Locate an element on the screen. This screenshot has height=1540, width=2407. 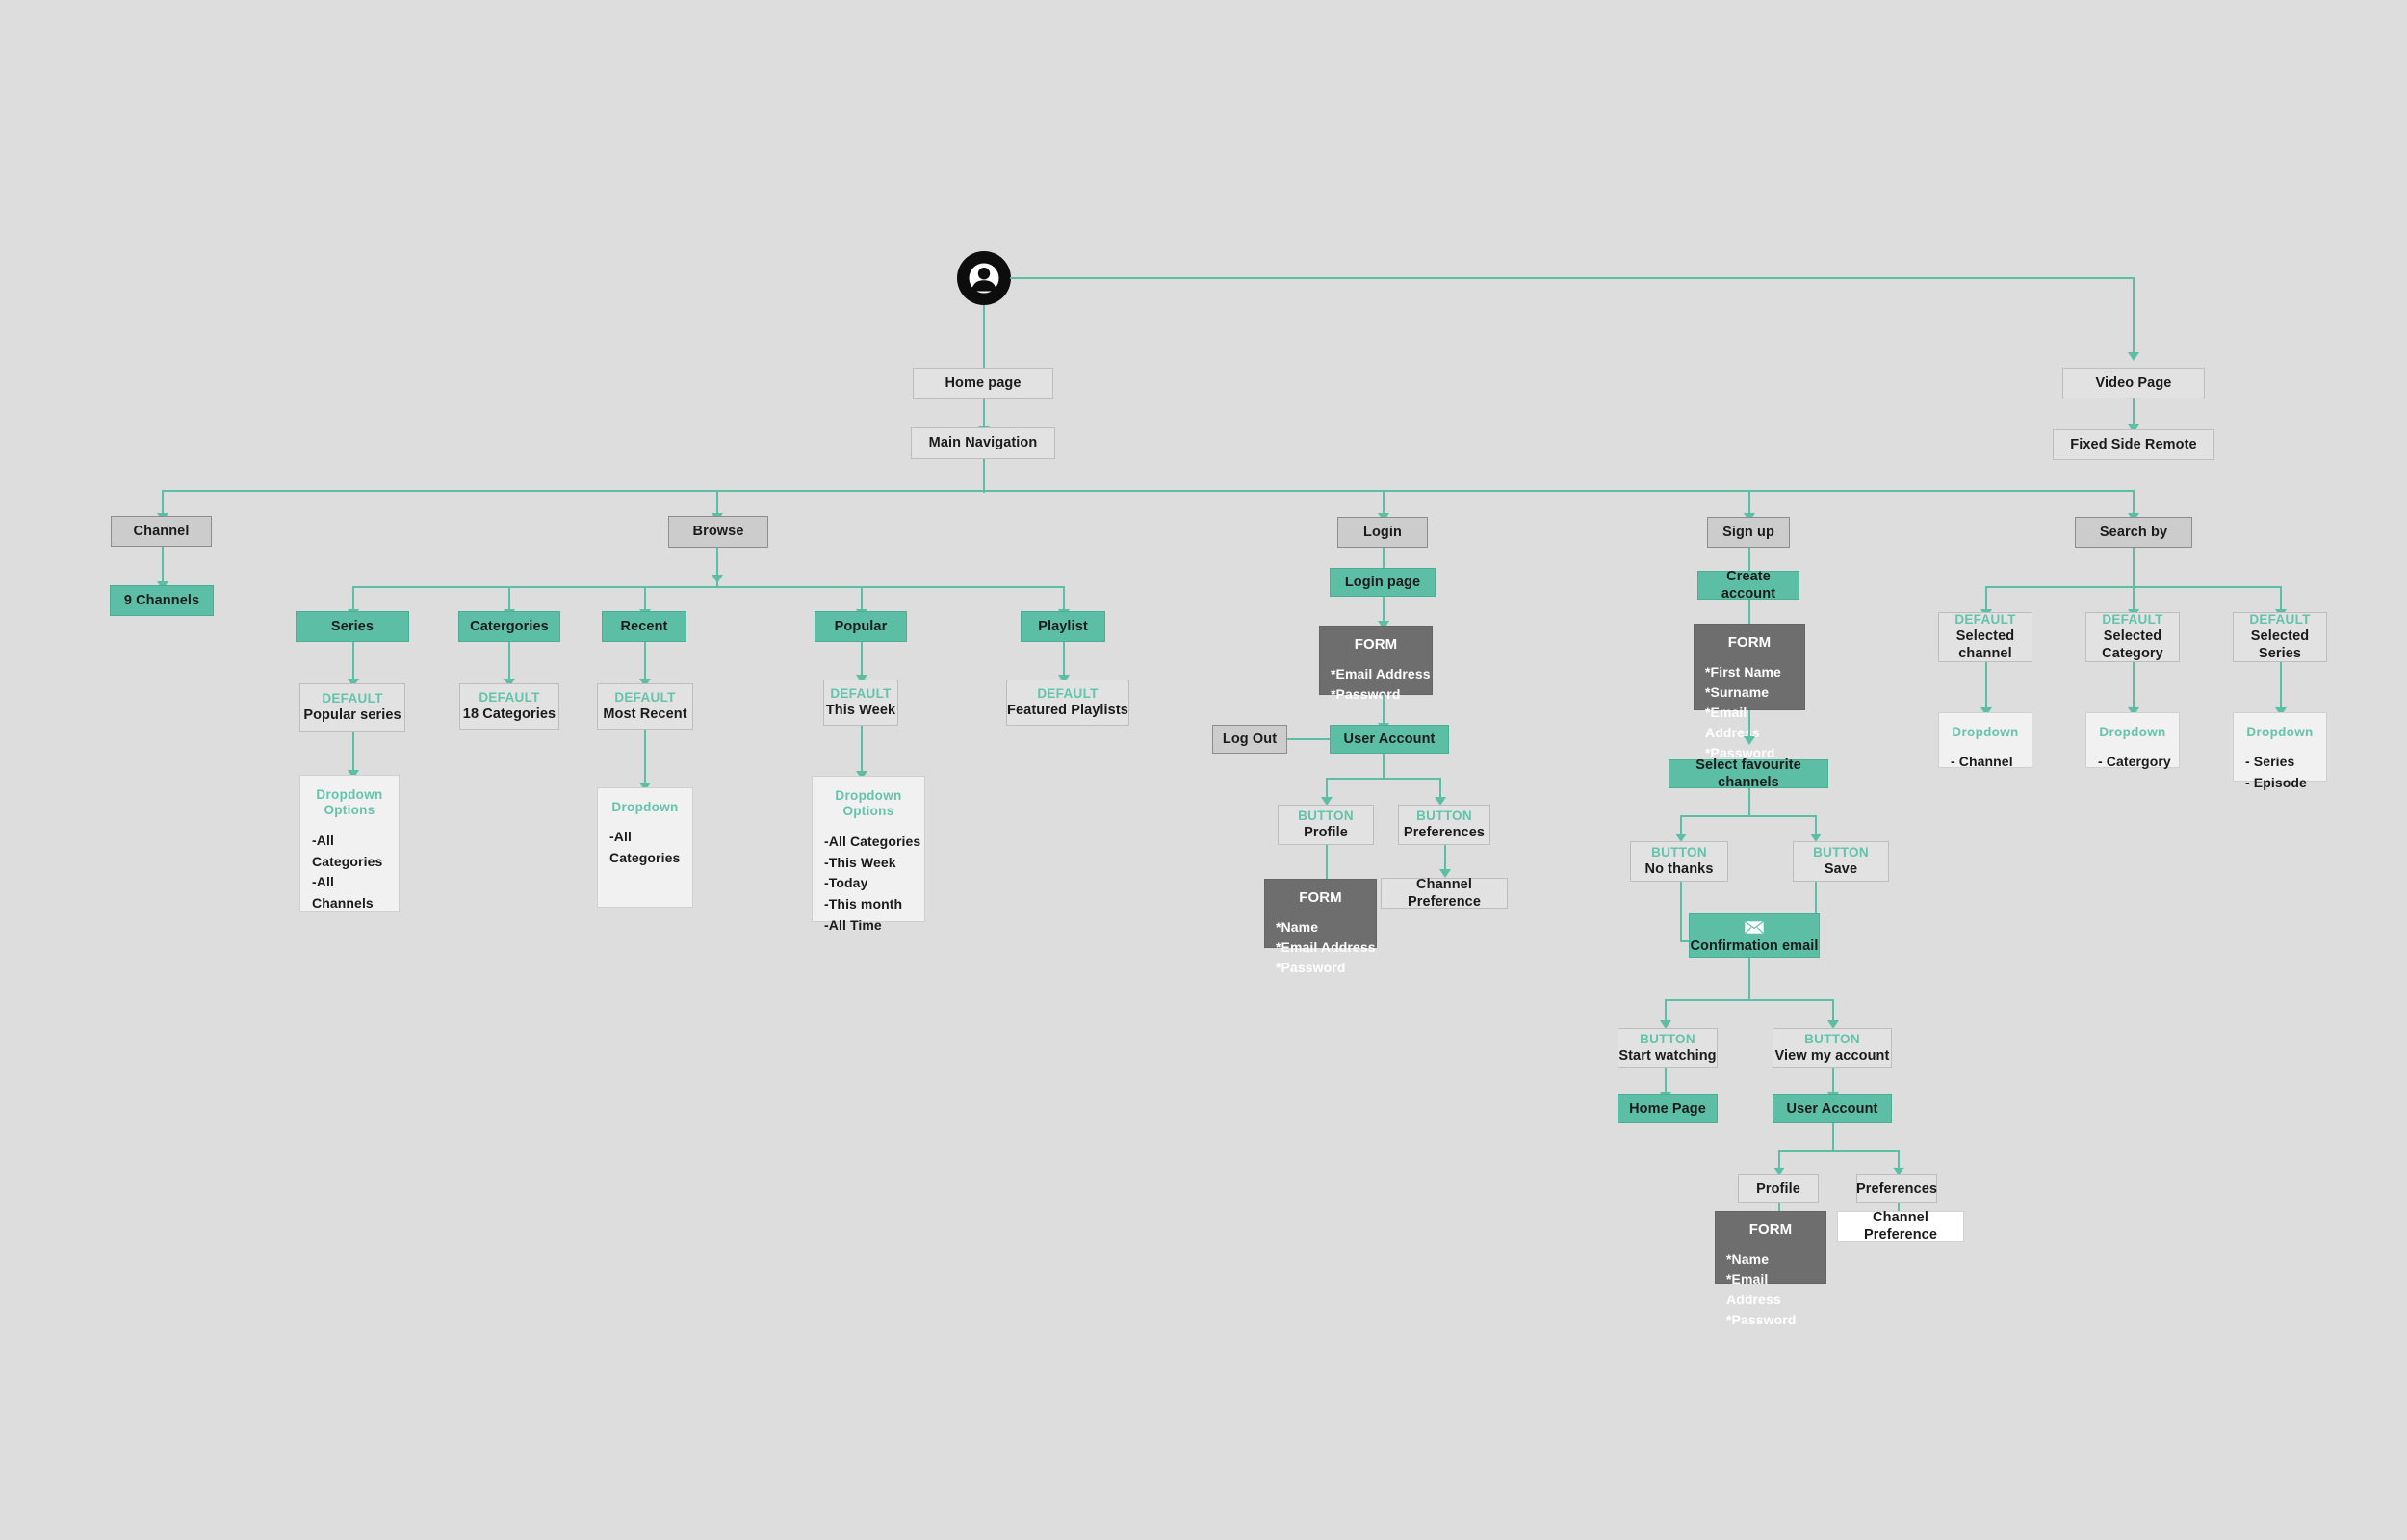
node-login-form: FORM *Email Address *Password is located at coordinates (1376, 664).